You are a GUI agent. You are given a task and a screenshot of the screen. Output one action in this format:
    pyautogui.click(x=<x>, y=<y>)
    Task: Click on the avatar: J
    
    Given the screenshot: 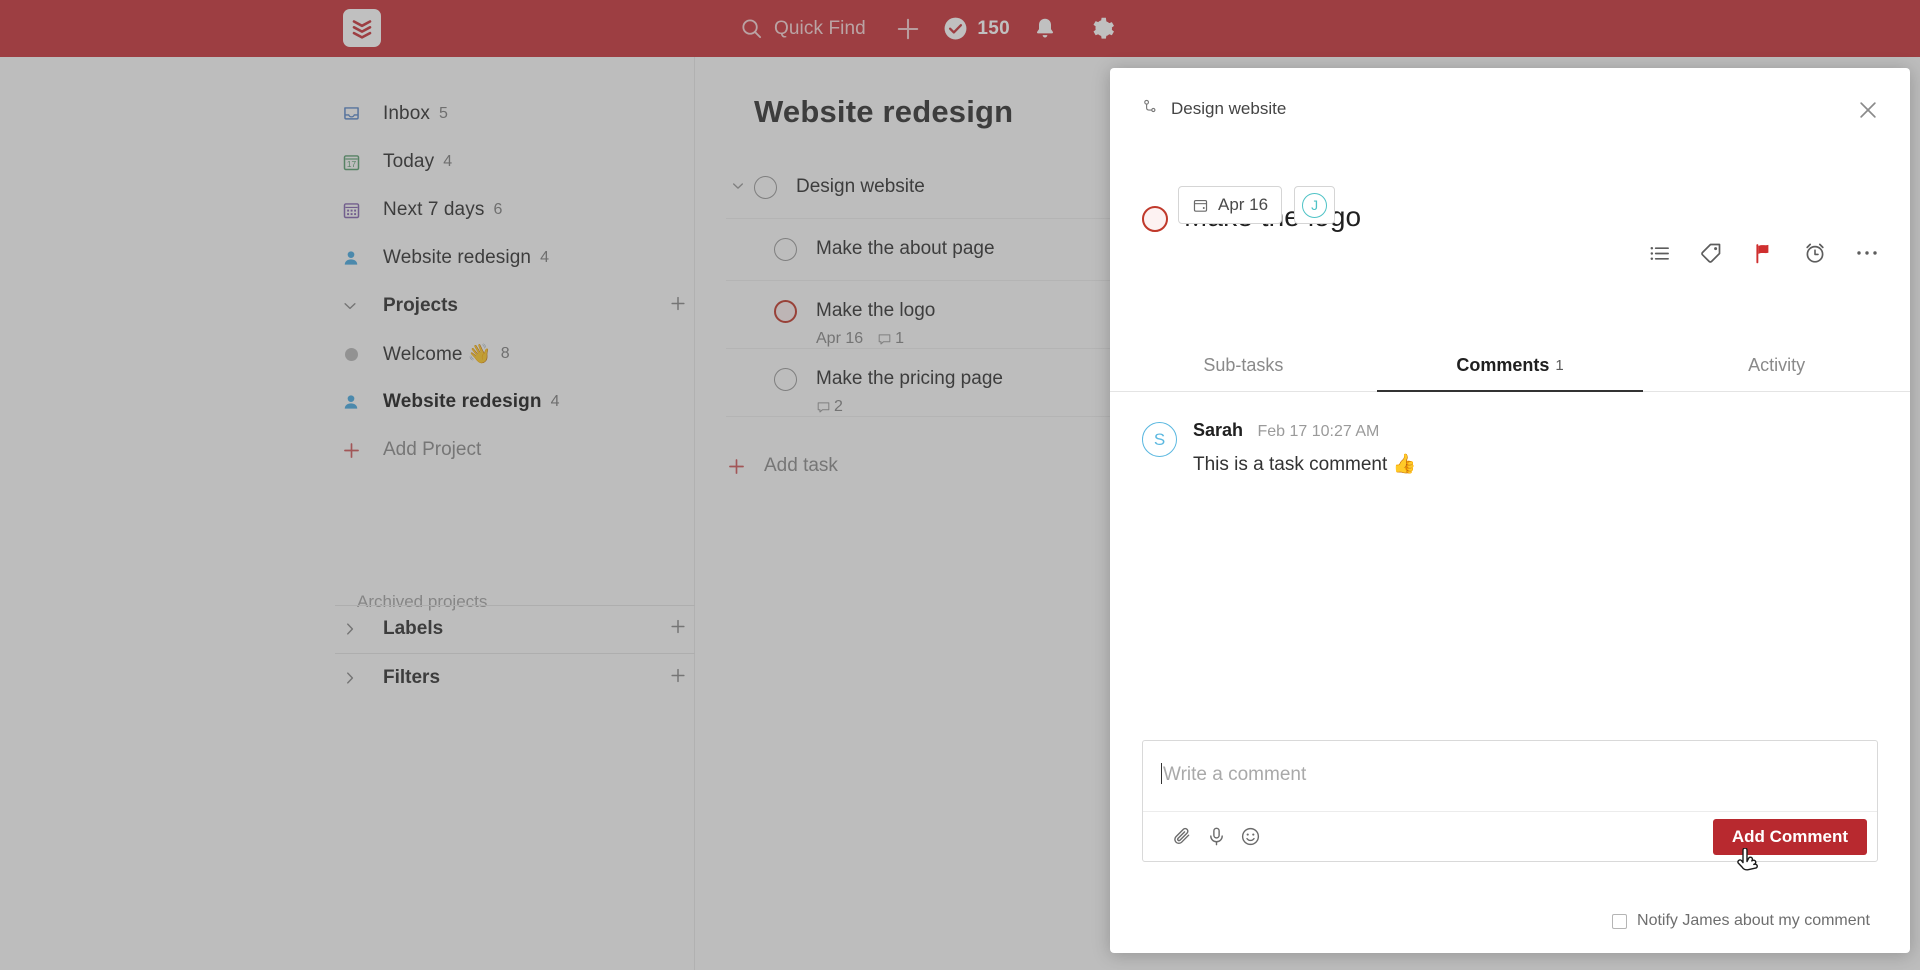 What is the action you would take?
    pyautogui.click(x=1315, y=205)
    